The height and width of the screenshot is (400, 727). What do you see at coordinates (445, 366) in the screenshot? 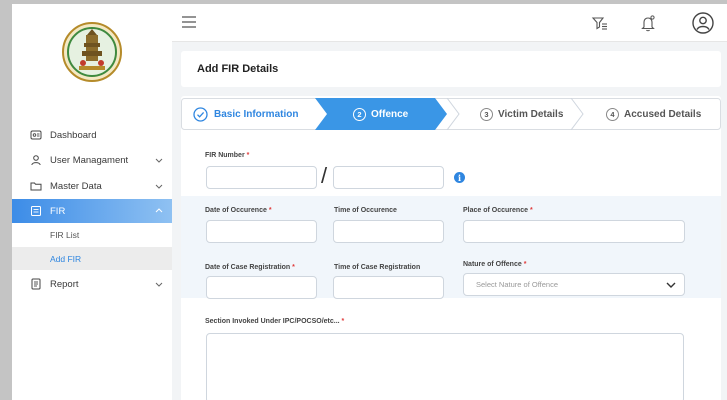
I see `section-invoked-textarea` at bounding box center [445, 366].